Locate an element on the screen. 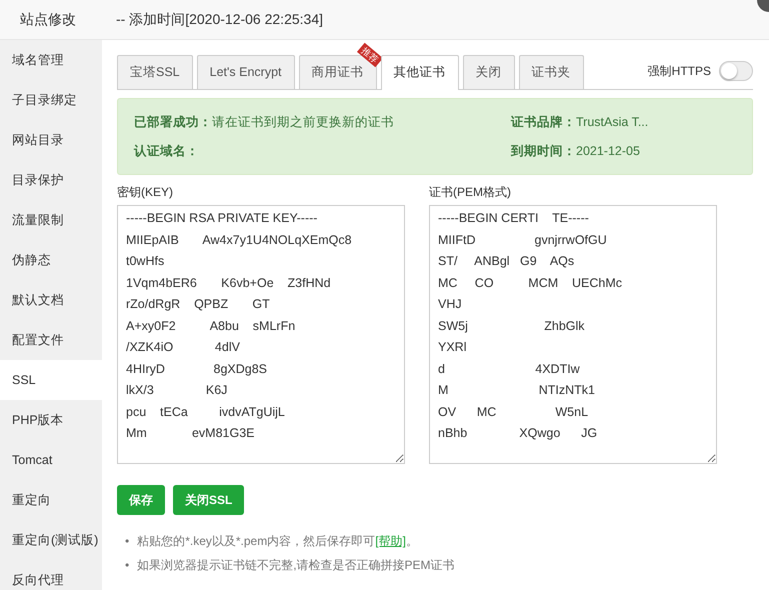 The image size is (769, 590). sidebar-item: Tomcat is located at coordinates (51, 460).